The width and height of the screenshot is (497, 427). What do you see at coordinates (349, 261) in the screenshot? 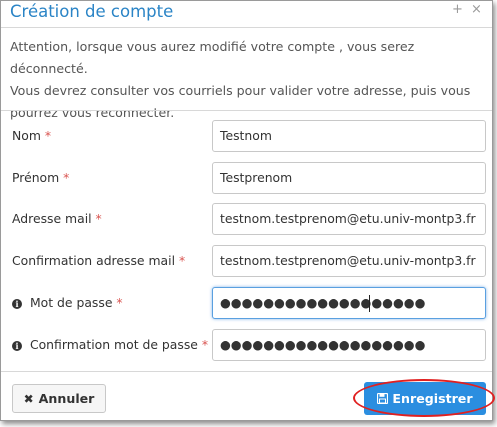
I see `email-confirm-input: testnom.testprenom@etu.univ-montp3.fr` at bounding box center [349, 261].